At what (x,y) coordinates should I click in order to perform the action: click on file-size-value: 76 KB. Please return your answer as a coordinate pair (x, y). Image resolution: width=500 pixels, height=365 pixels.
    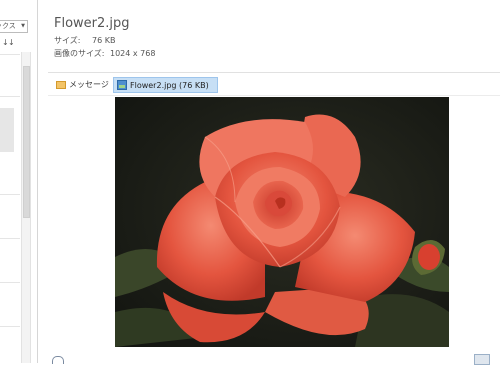
    Looking at the image, I should click on (104, 40).